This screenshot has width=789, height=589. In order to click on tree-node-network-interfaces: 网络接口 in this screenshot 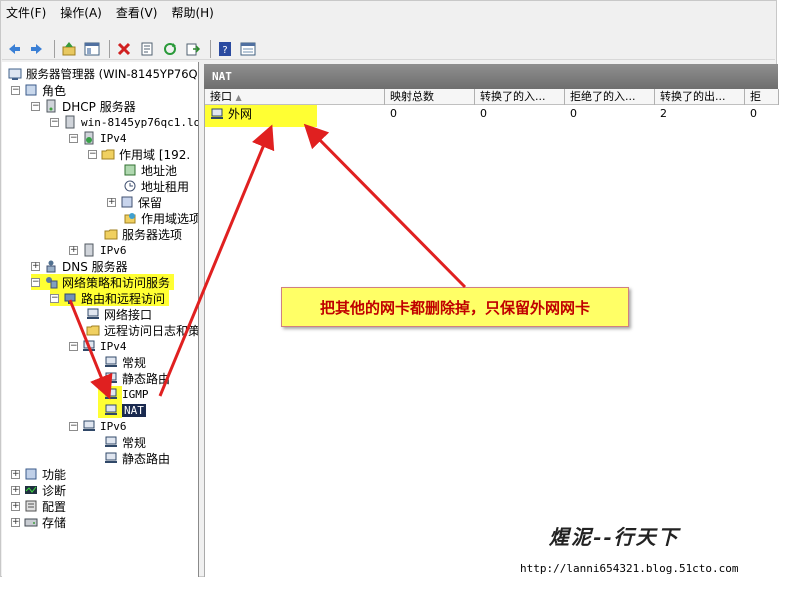, I will do `click(119, 314)`.